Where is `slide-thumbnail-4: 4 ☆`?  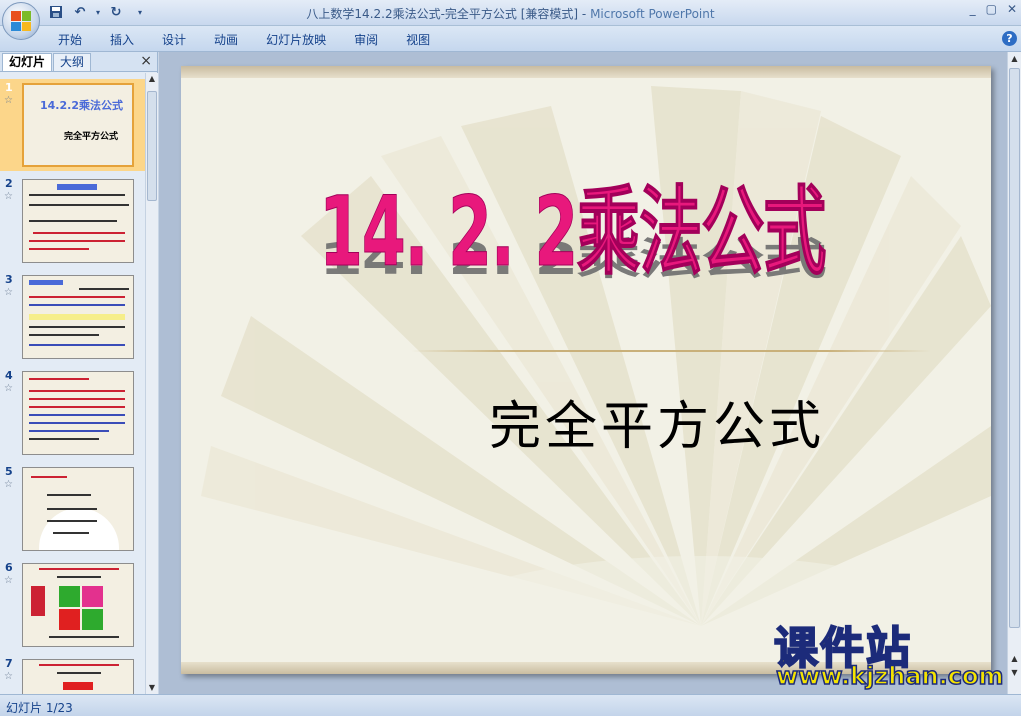 slide-thumbnail-4: 4 ☆ is located at coordinates (72, 413).